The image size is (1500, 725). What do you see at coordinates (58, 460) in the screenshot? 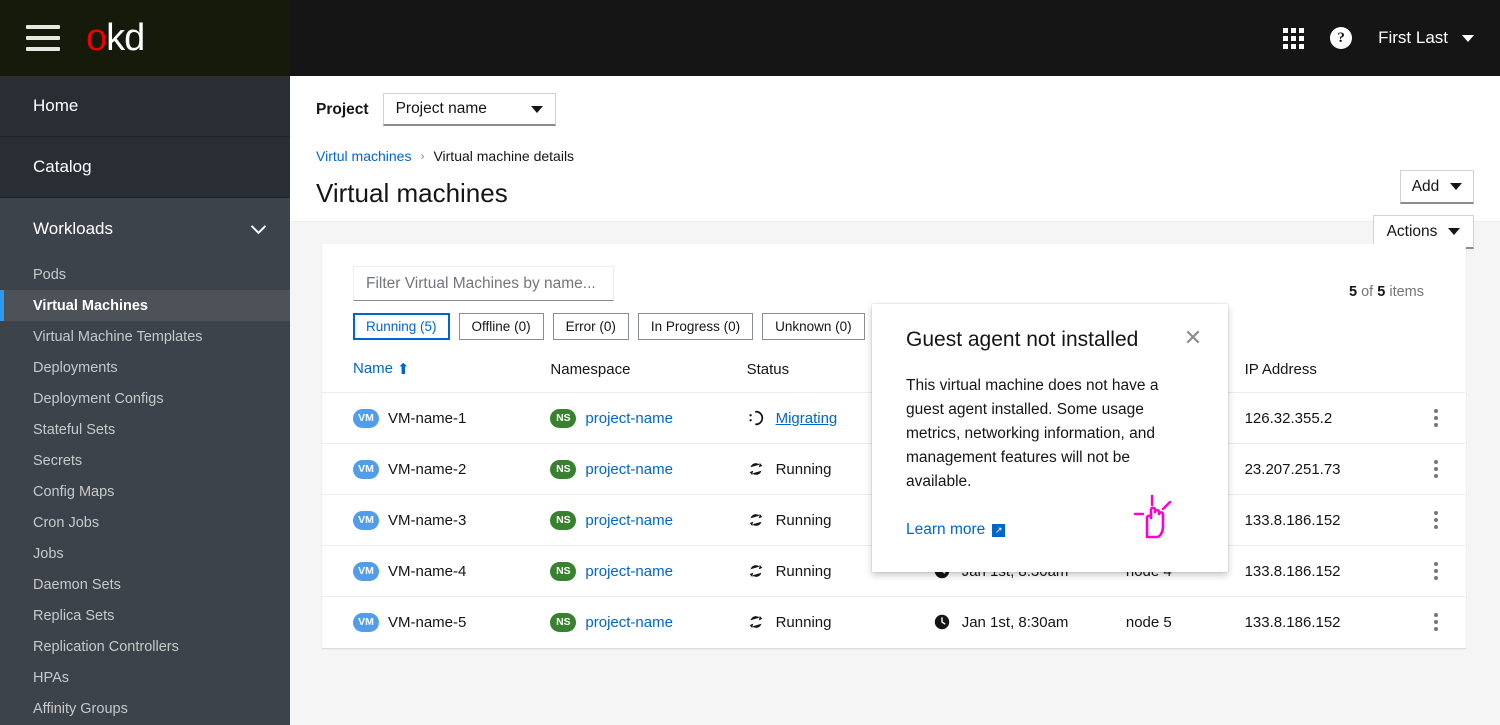
I see `sidebar-item-label: Secrets` at bounding box center [58, 460].